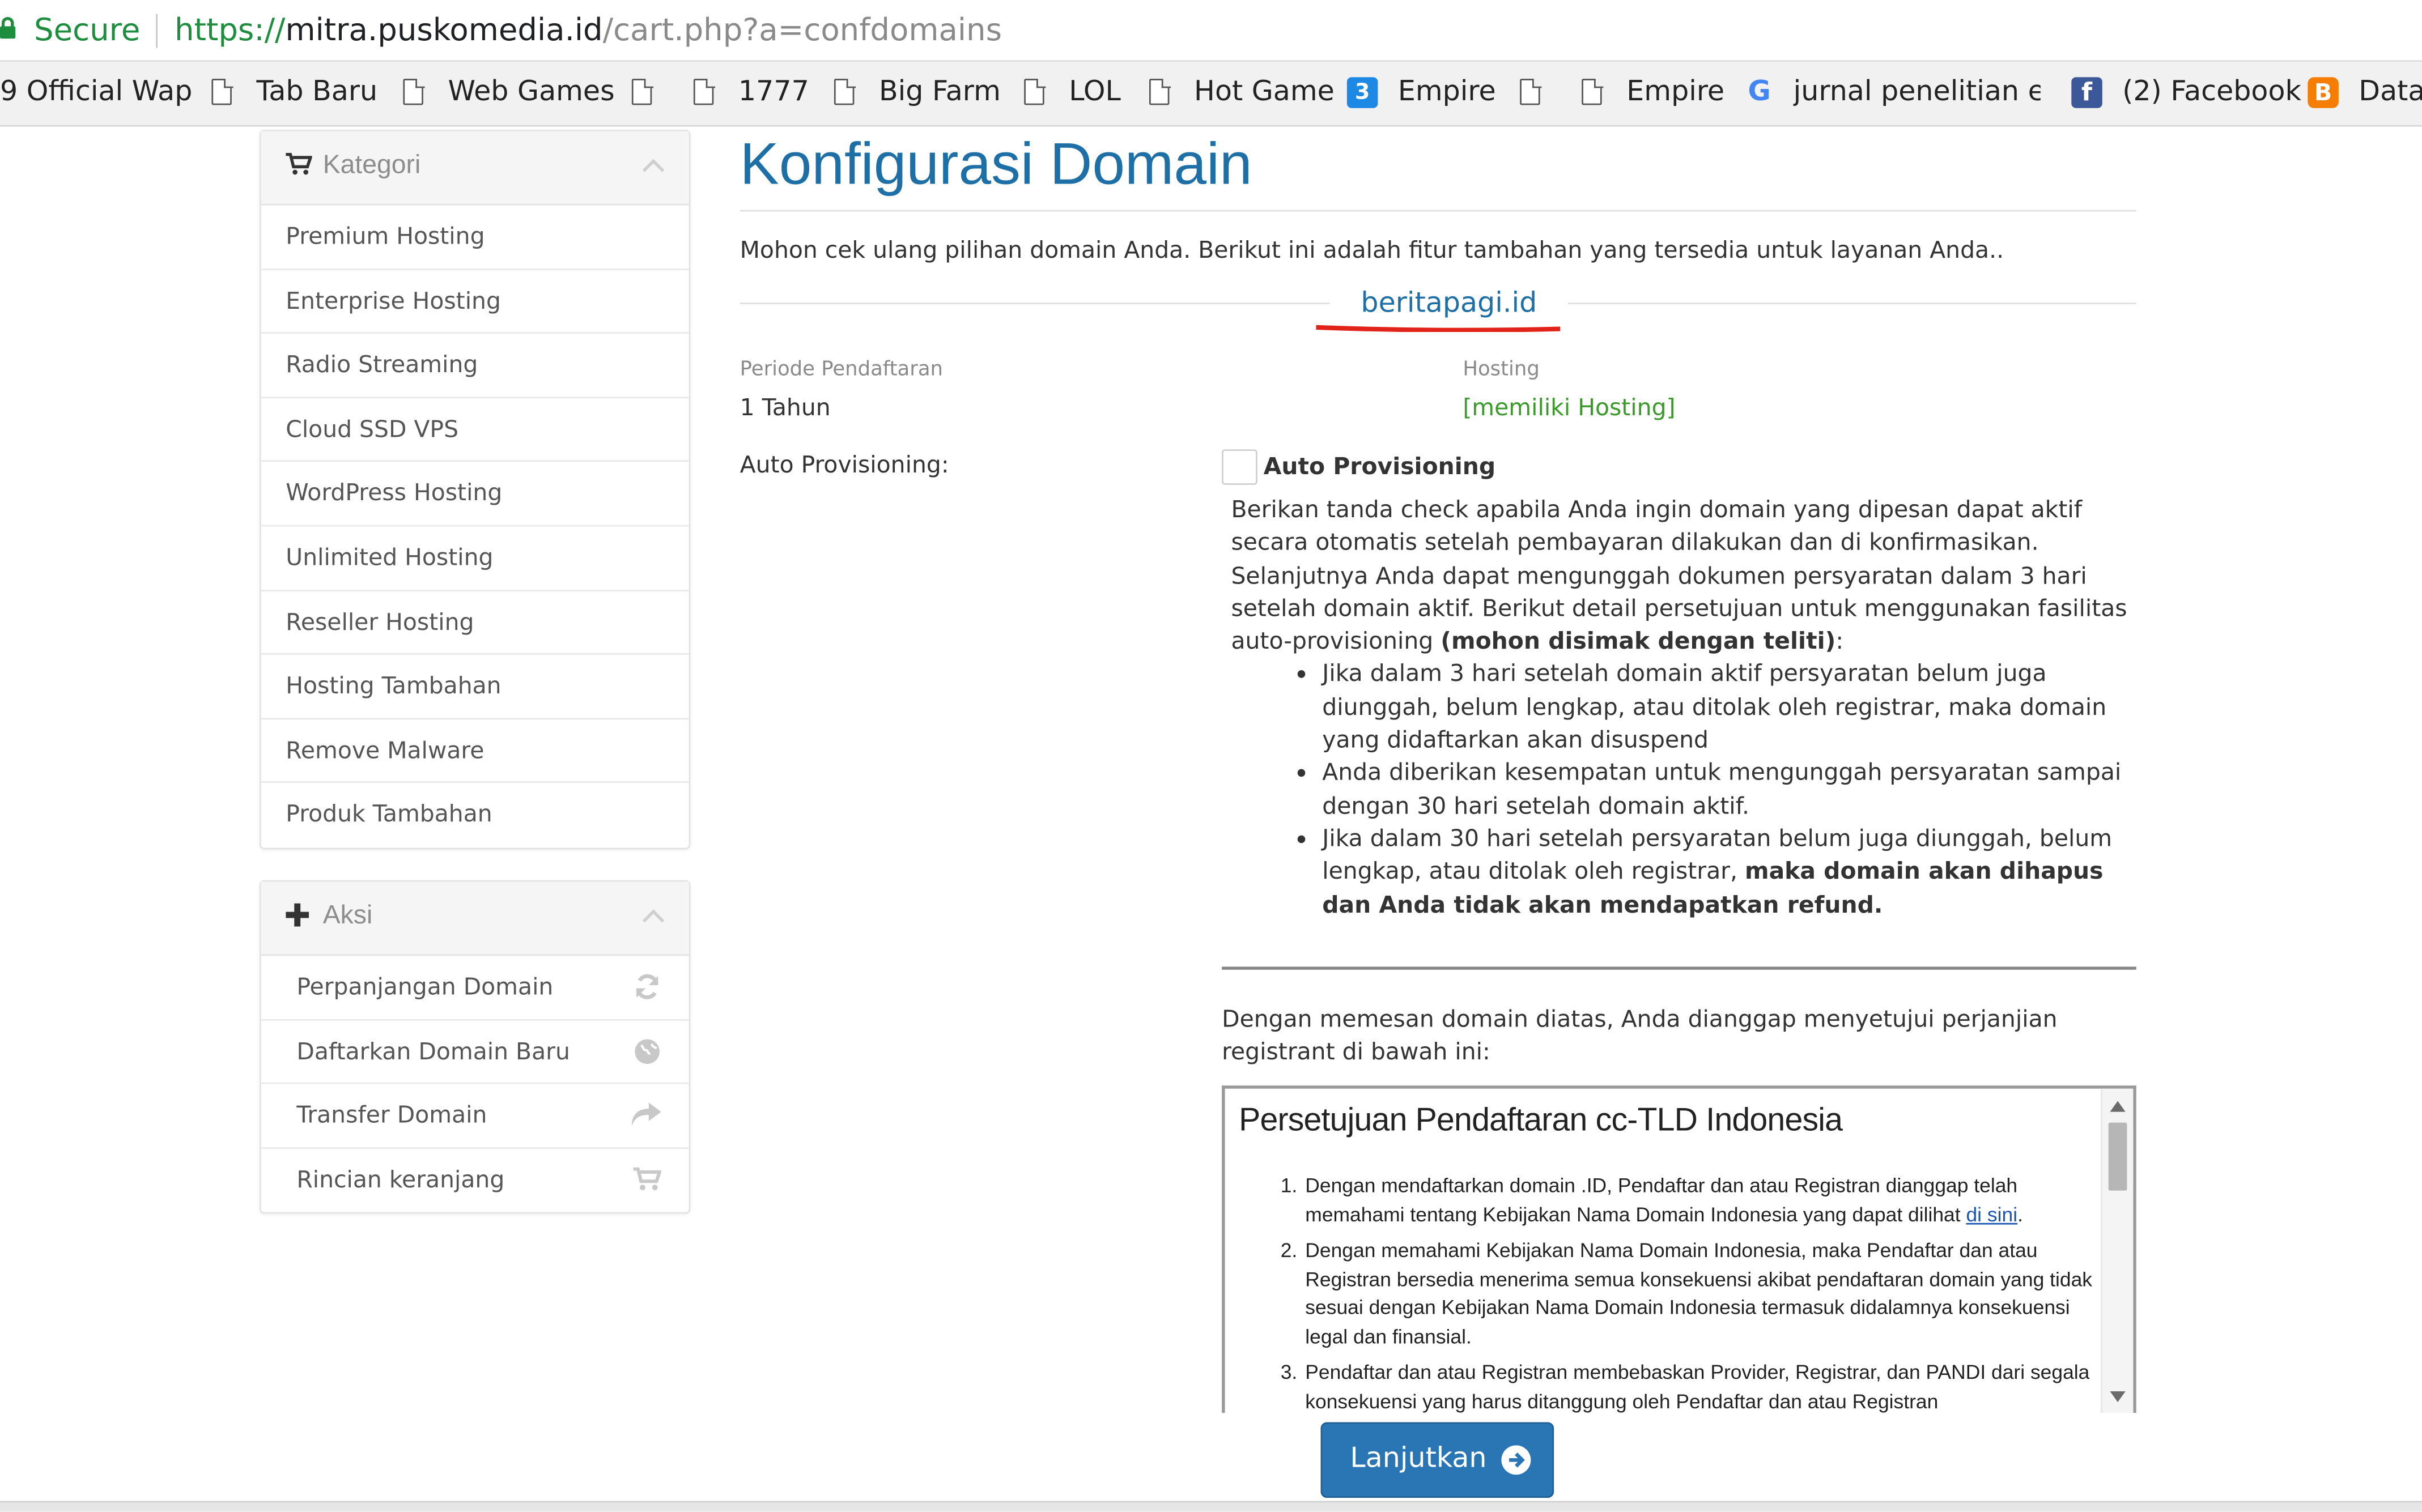 The width and height of the screenshot is (2422, 1512). Describe the element at coordinates (1541, 1120) in the screenshot. I see `terms-title: Persetujuan Pendaftaran cc-TLD Indonesia` at that location.